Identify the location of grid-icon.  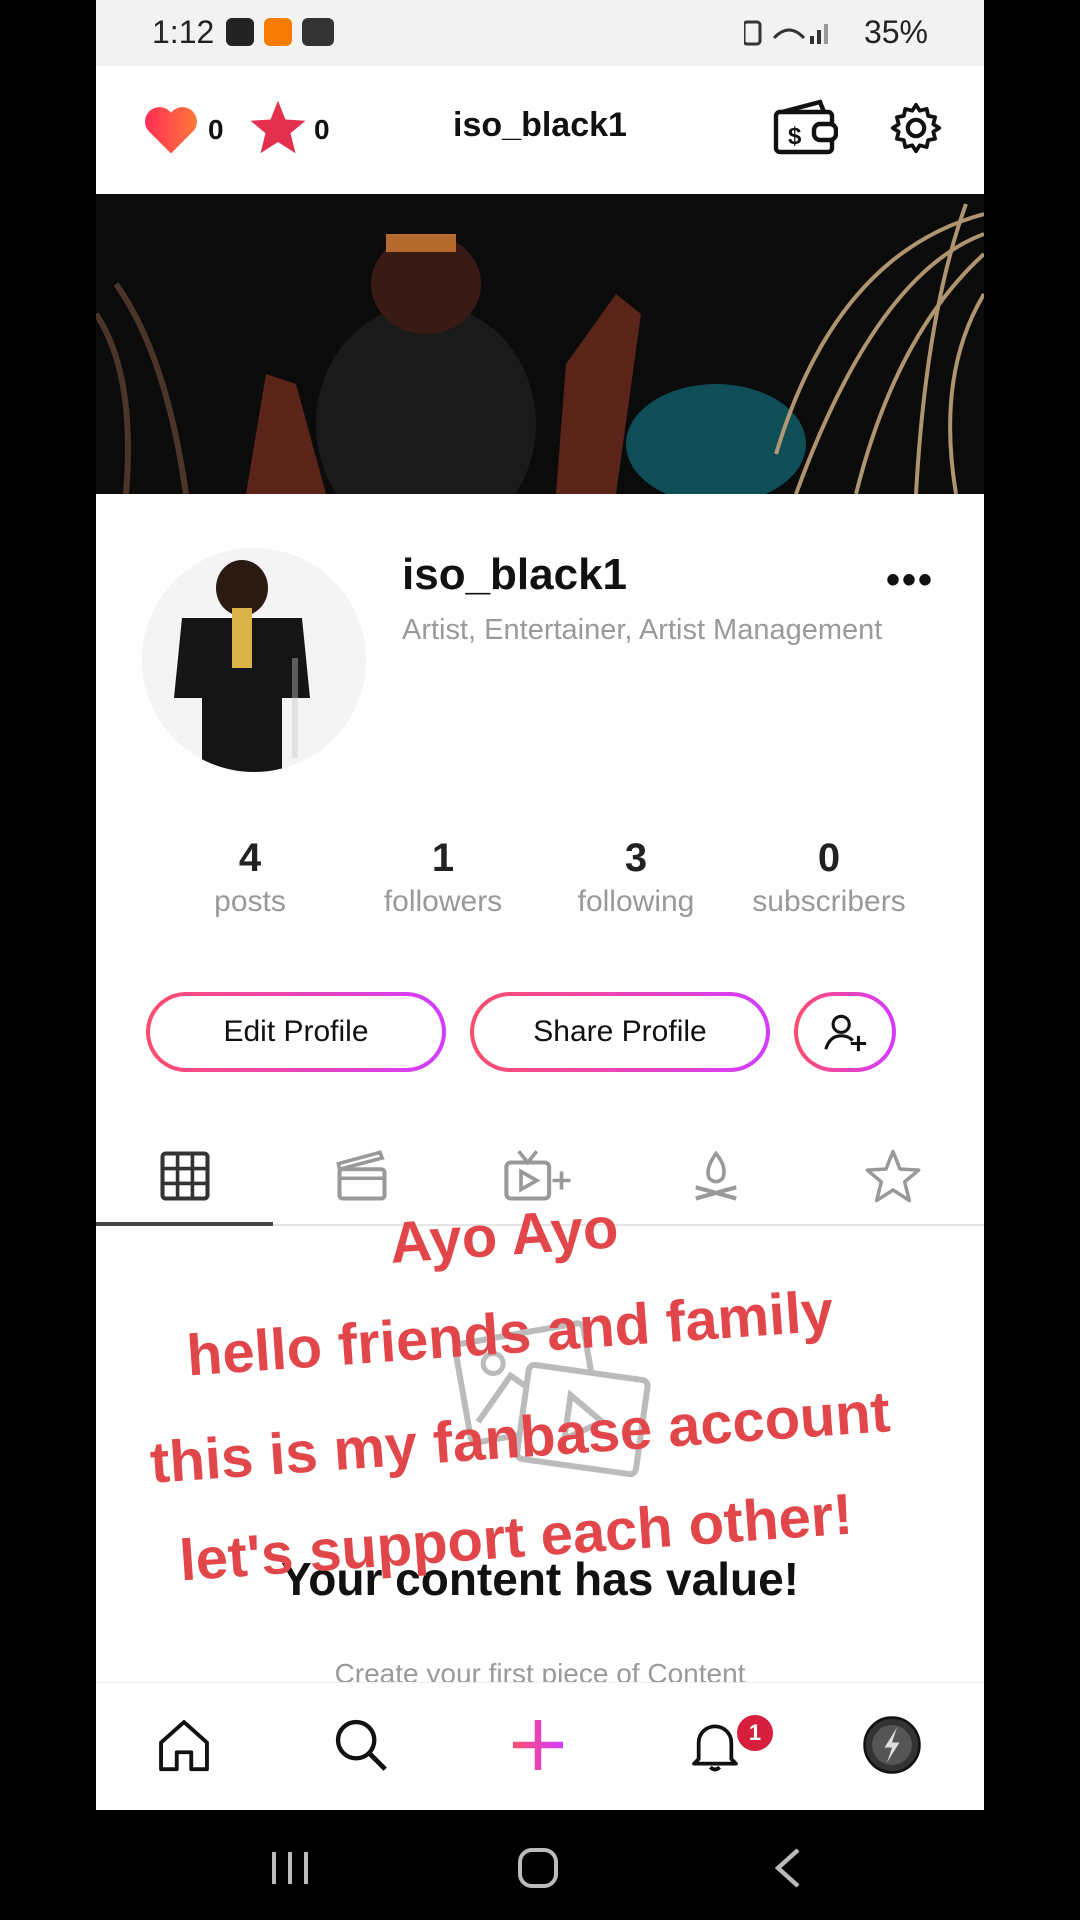
(185, 1178).